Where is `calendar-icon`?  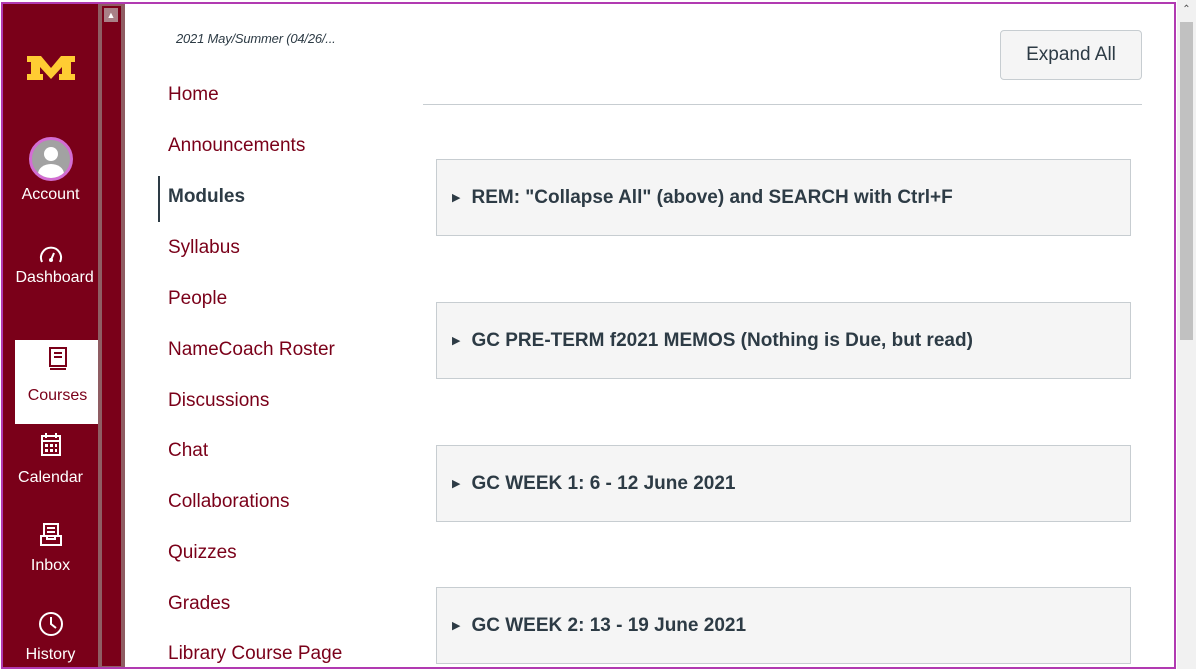
calendar-icon is located at coordinates (50, 444).